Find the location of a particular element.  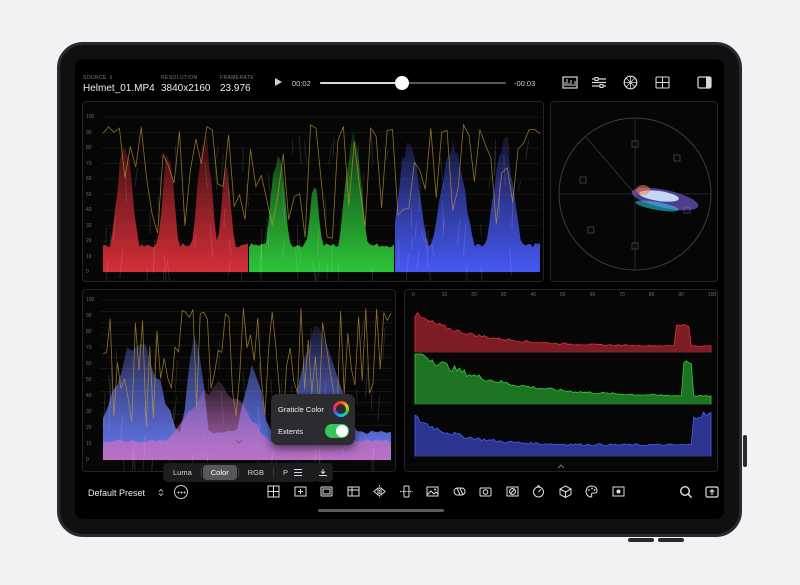

histogram-red is located at coordinates (563, 332).